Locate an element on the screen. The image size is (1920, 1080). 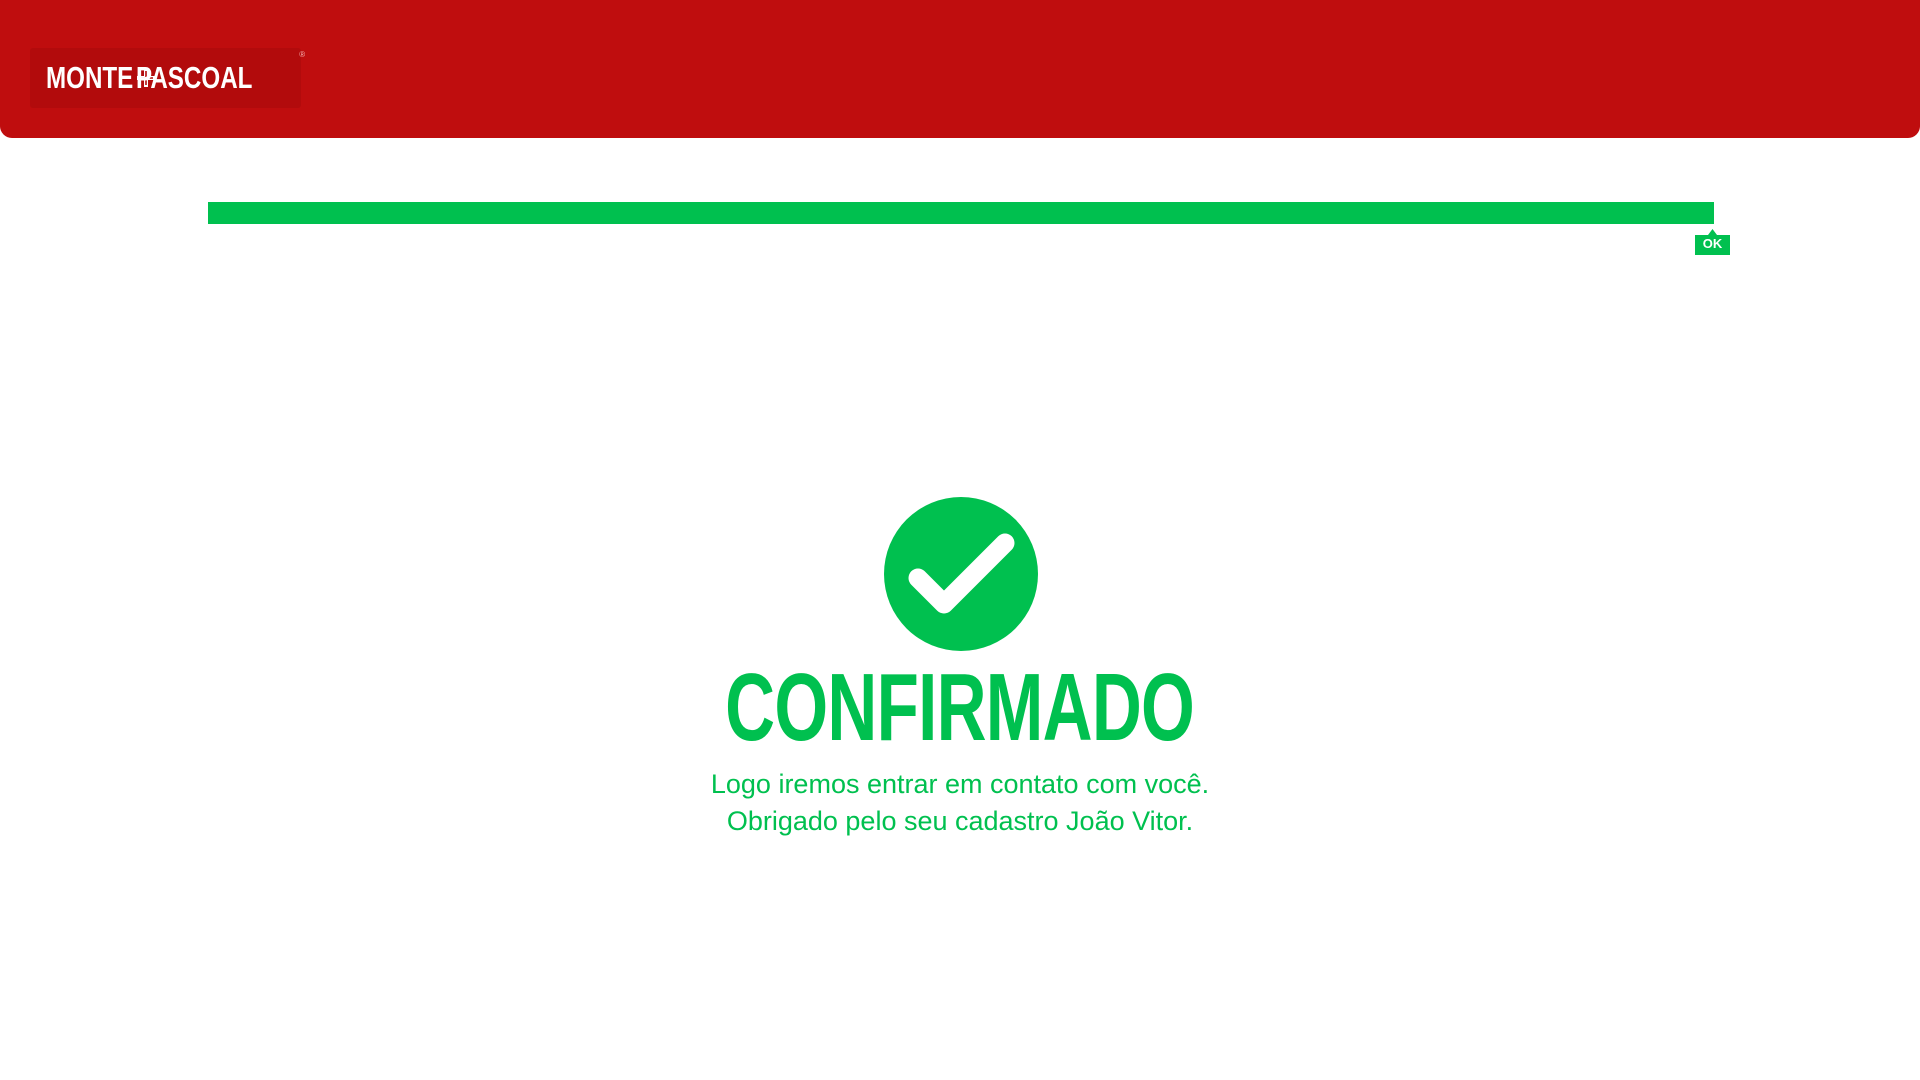
progress-status-label: OK is located at coordinates (1712, 243).